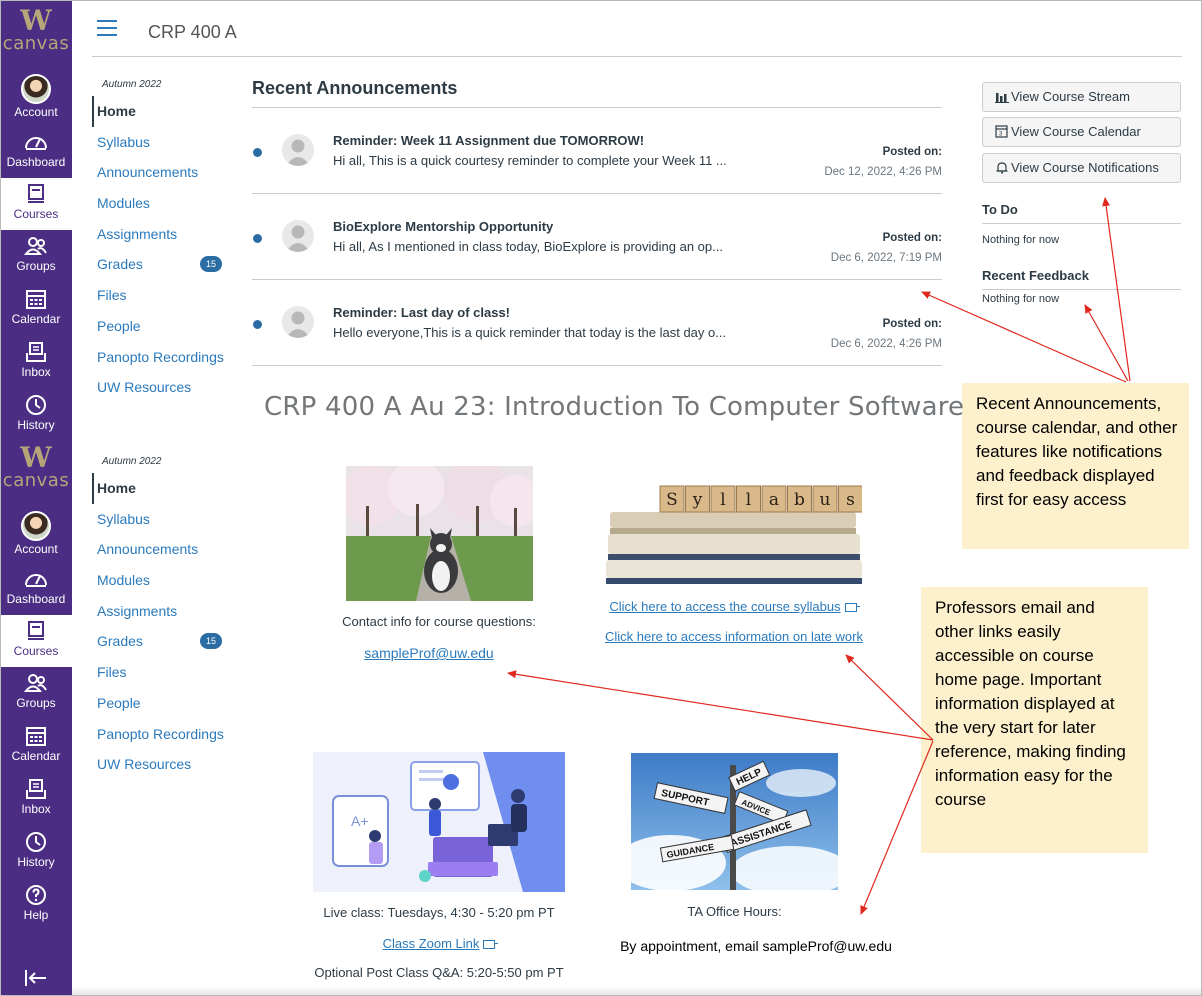 This screenshot has width=1202, height=996. What do you see at coordinates (1081, 132) in the screenshot?
I see `view-course-calendar-button: 3 View Course Calendar` at bounding box center [1081, 132].